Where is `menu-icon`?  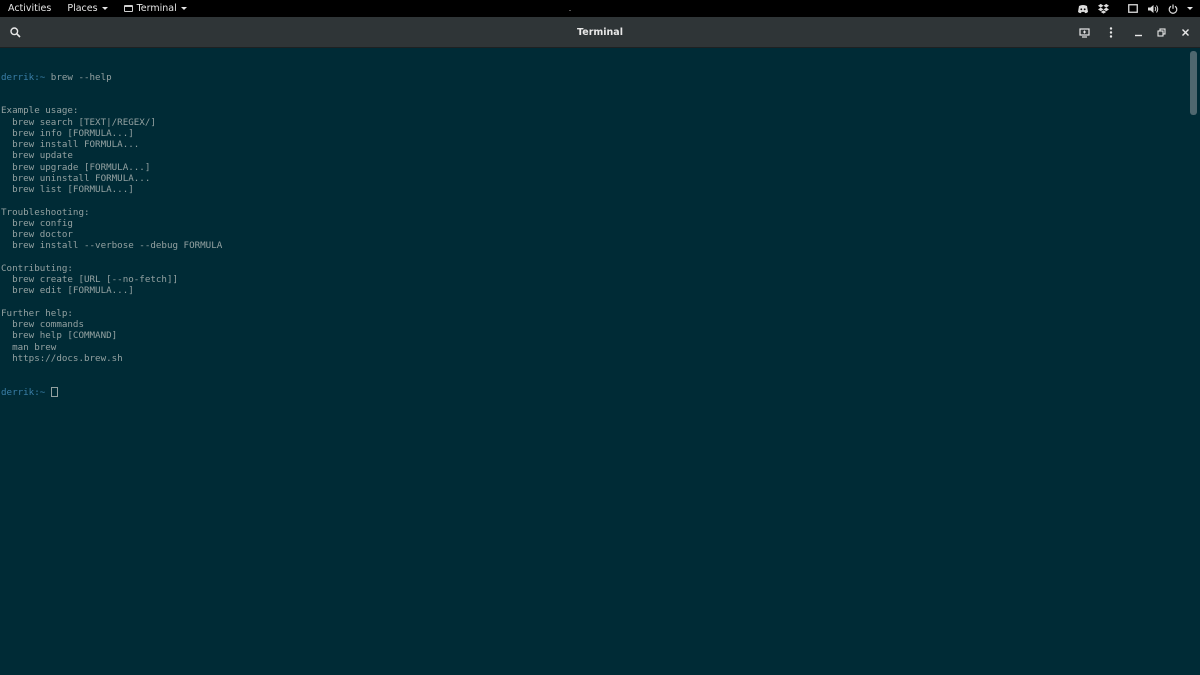
menu-icon is located at coordinates (1111, 32).